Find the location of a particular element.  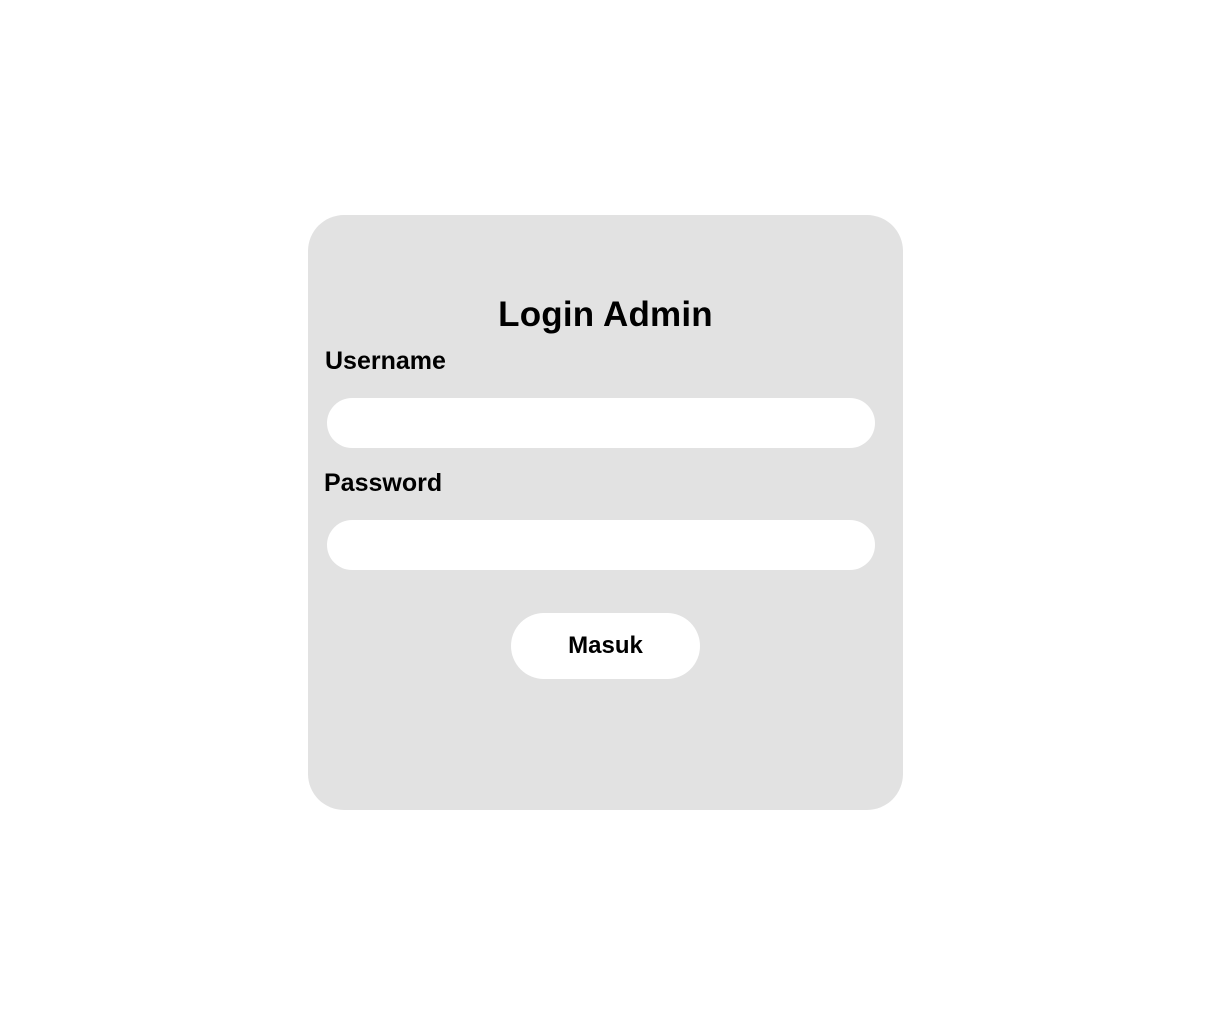

password-label: Password is located at coordinates (383, 483).